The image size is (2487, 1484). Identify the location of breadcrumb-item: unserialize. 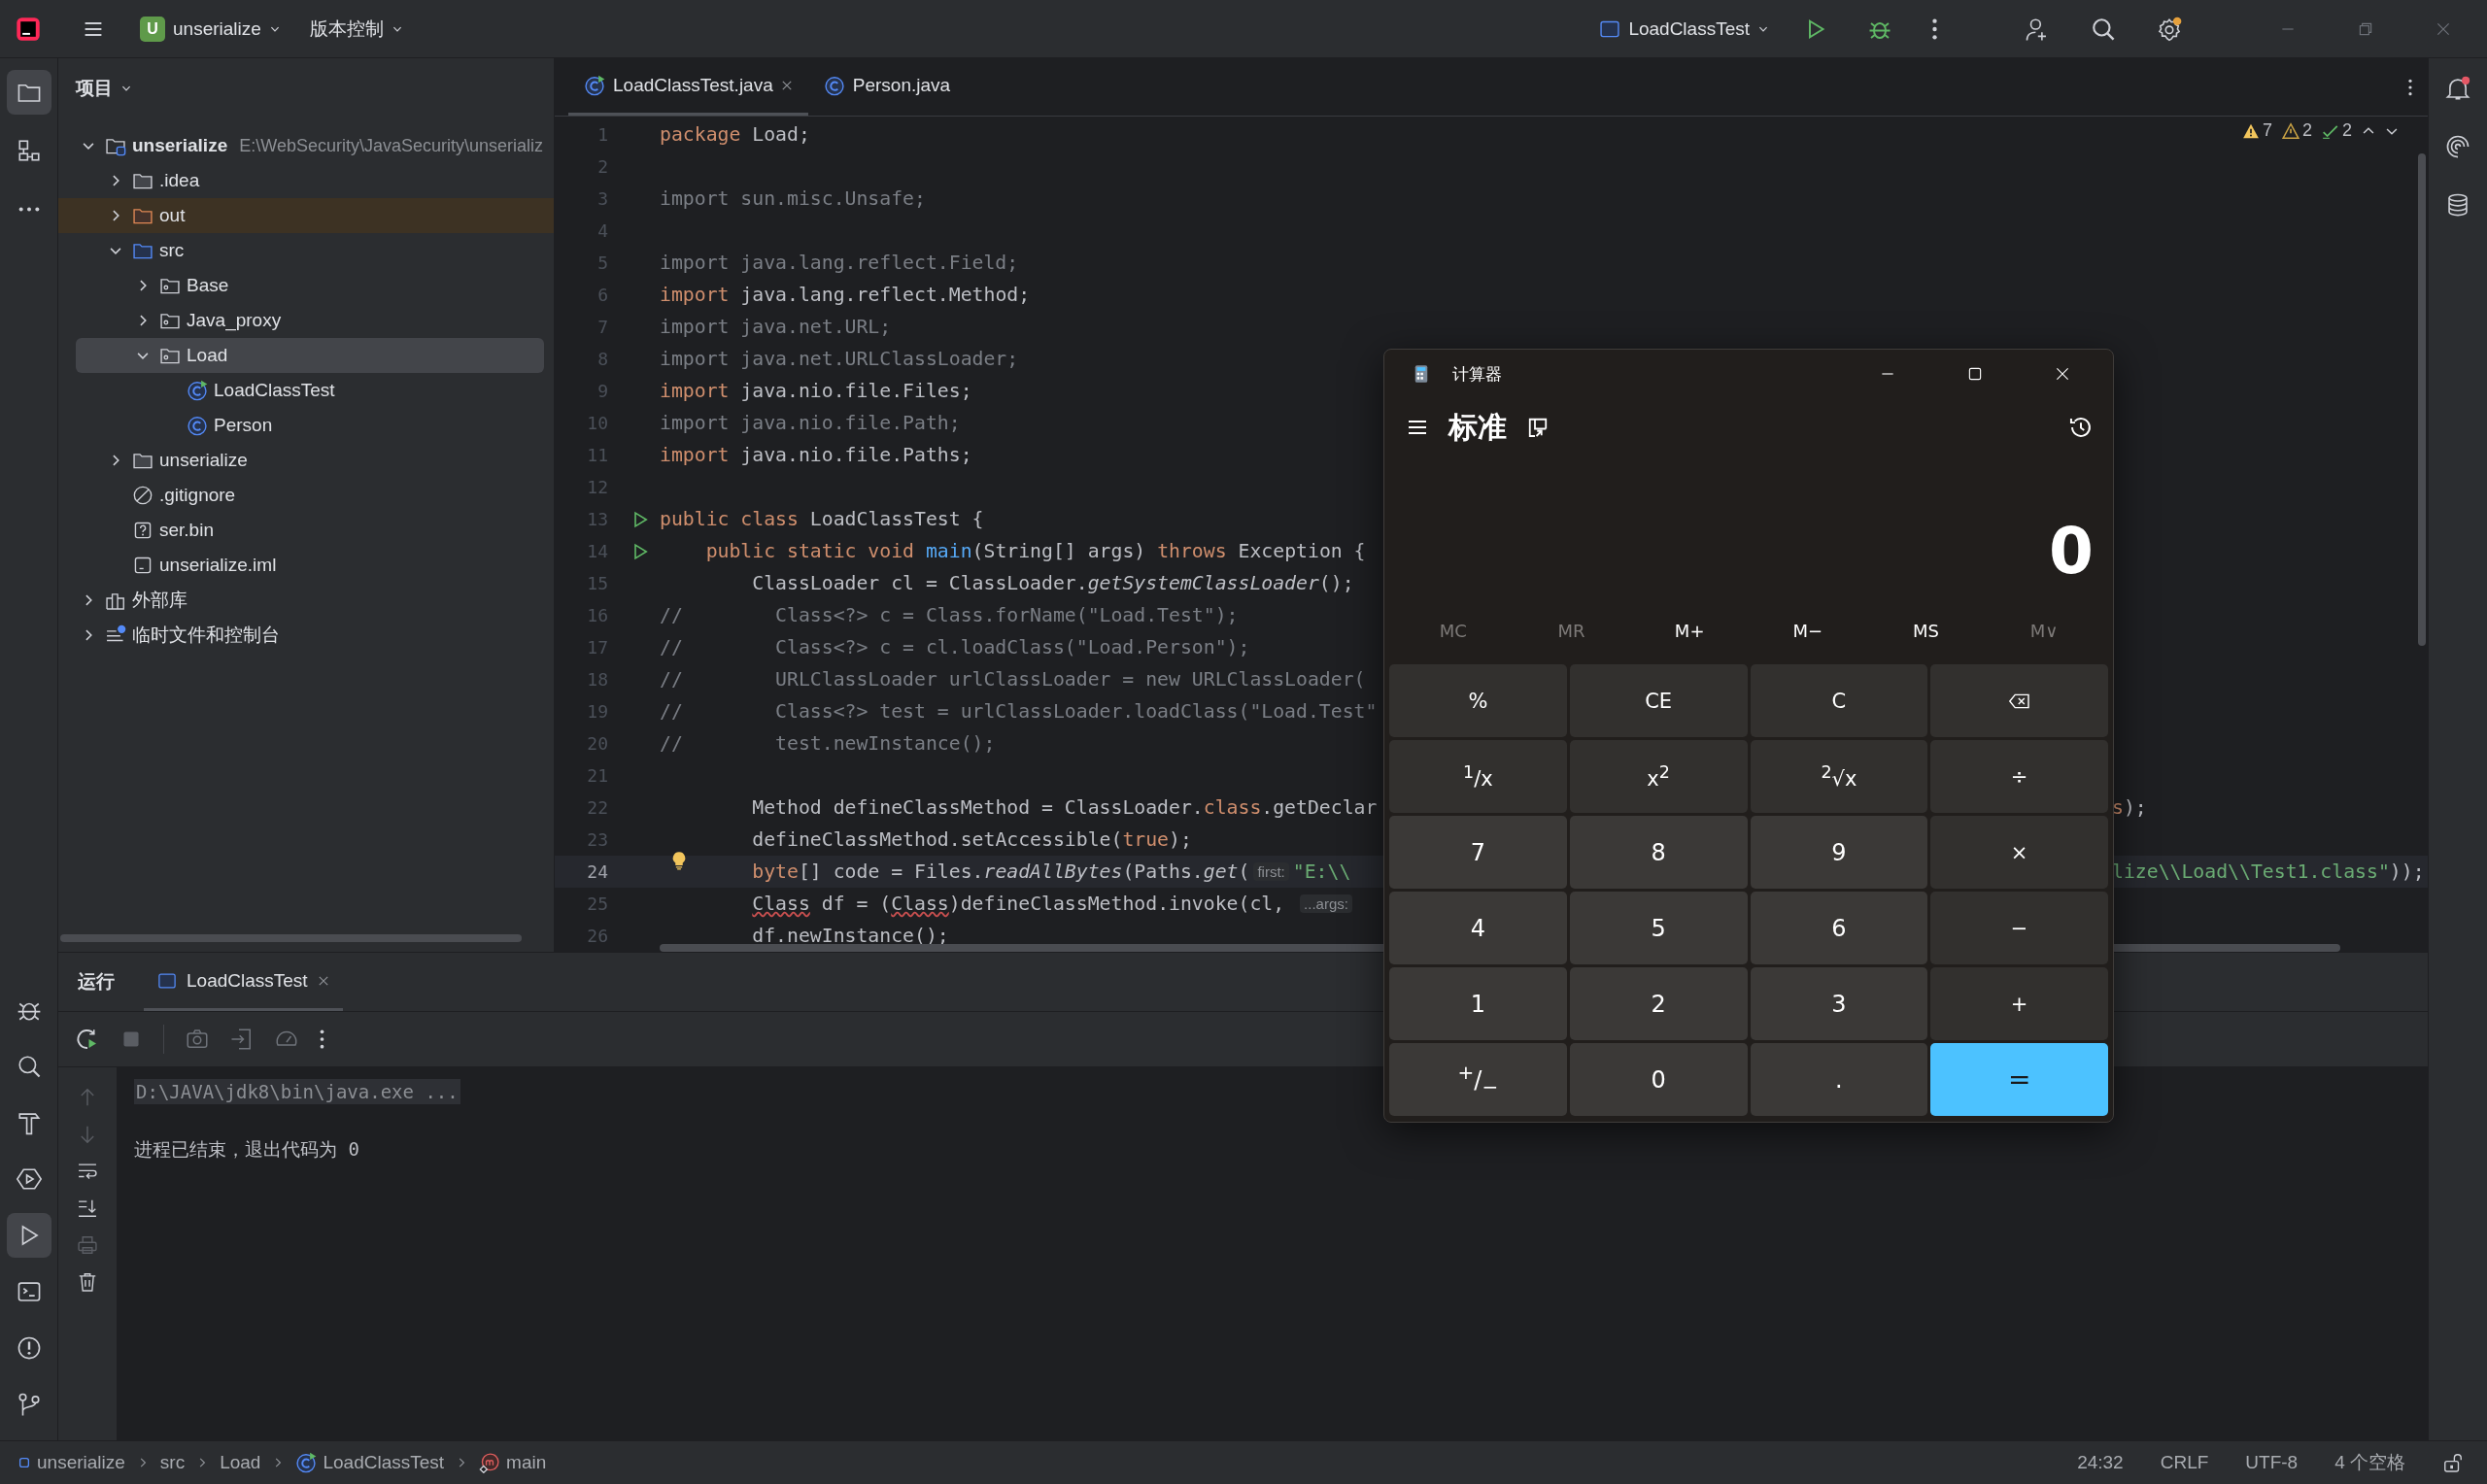
(71, 1462).